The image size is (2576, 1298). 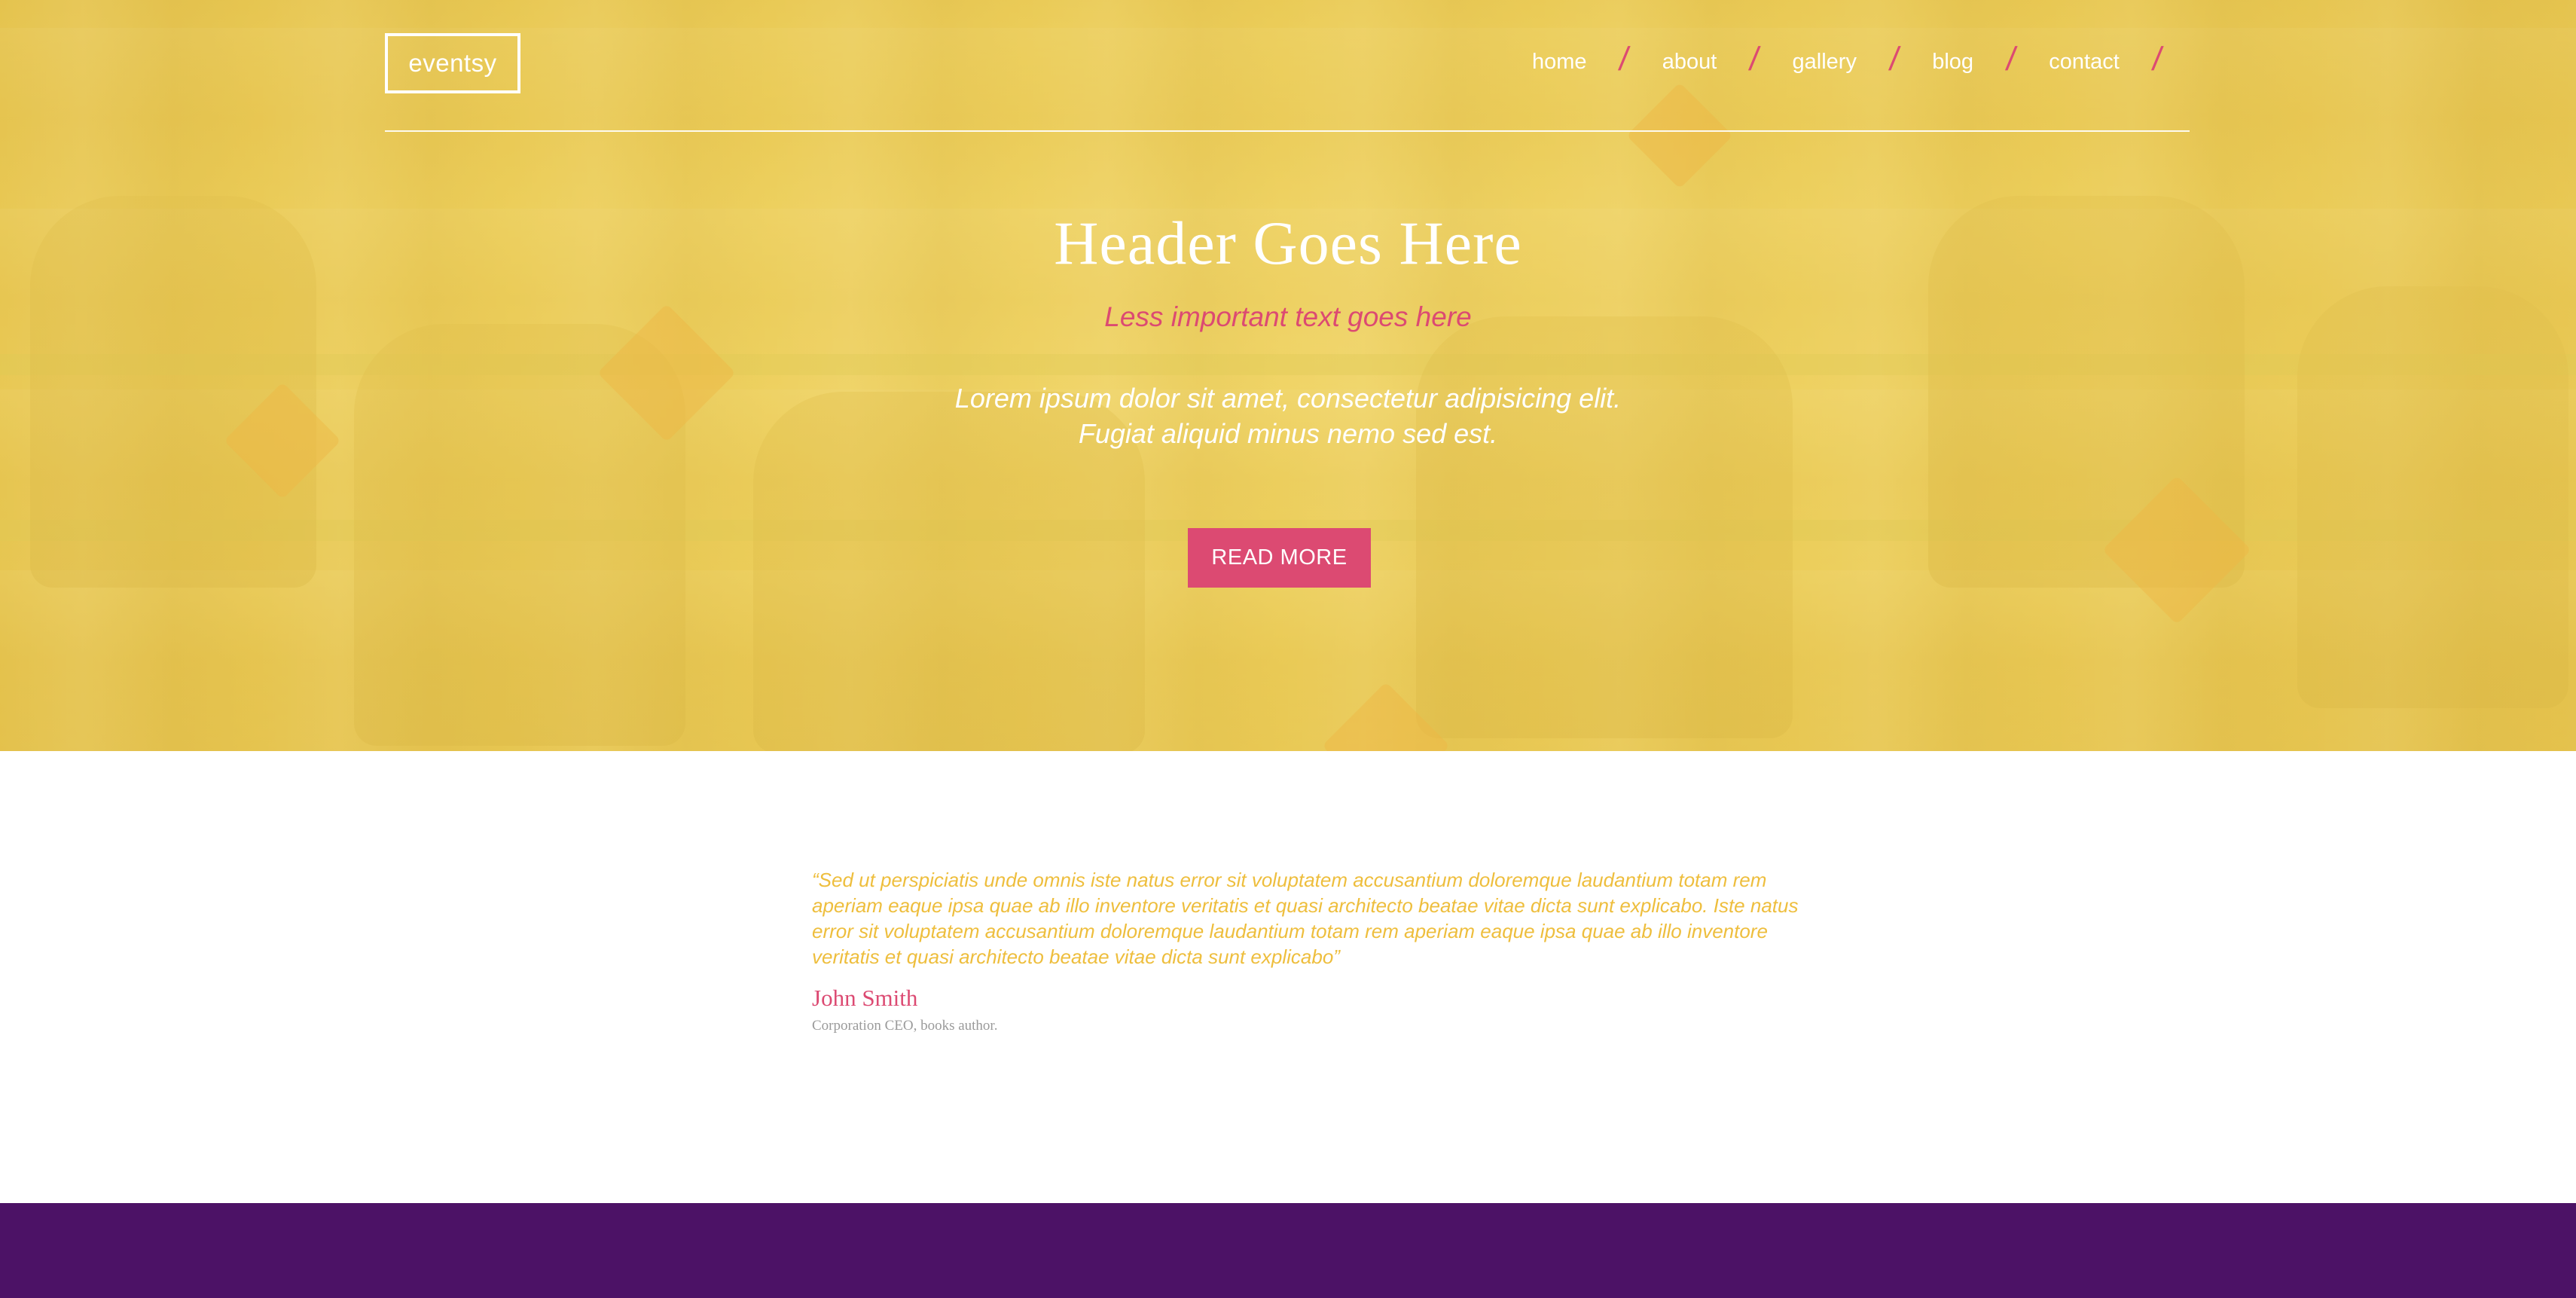 I want to click on nav-item-blog: blog, so click(x=1953, y=62).